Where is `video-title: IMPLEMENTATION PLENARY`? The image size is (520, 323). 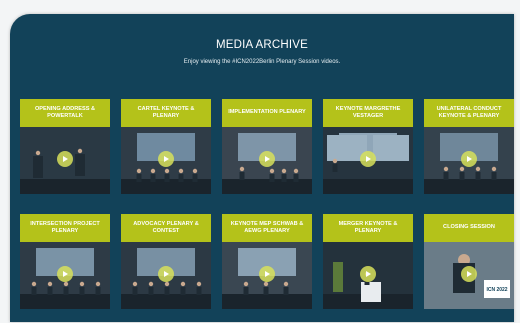 video-title: IMPLEMENTATION PLENARY is located at coordinates (267, 113).